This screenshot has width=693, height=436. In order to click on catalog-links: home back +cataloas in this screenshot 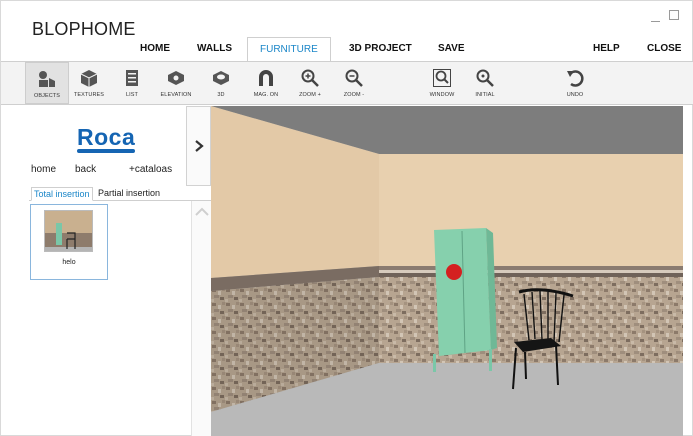, I will do `click(106, 172)`.